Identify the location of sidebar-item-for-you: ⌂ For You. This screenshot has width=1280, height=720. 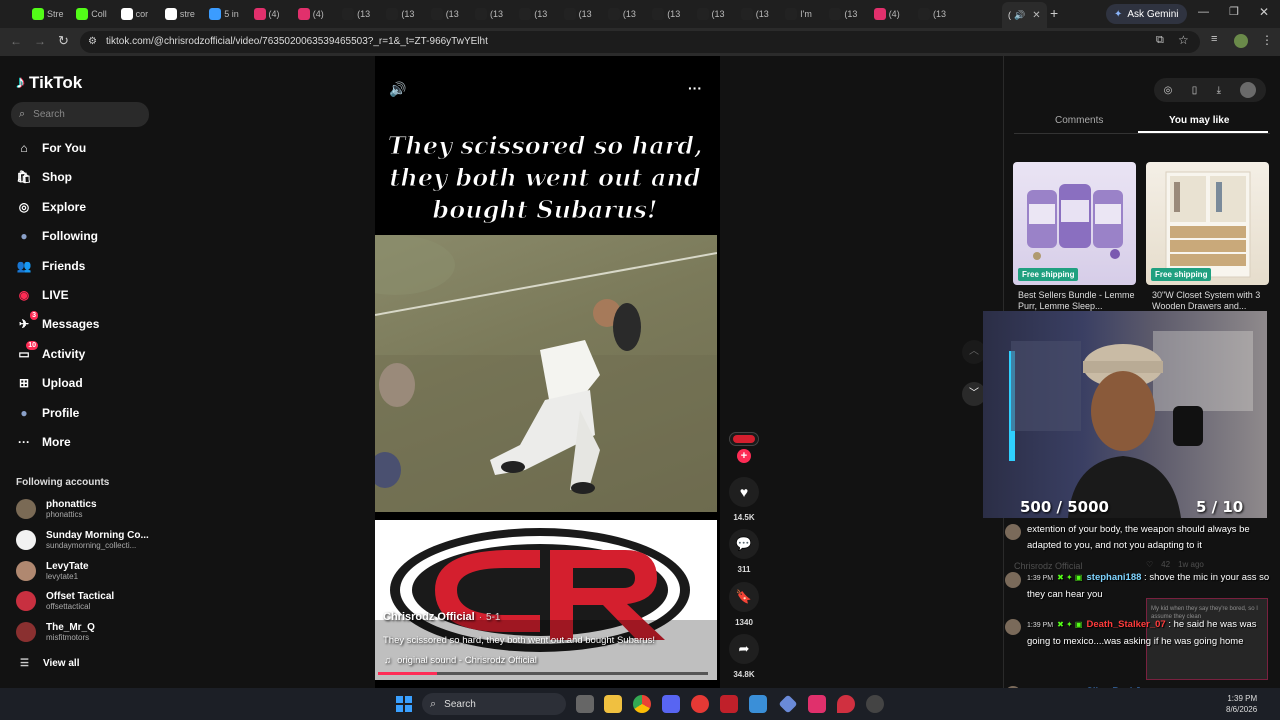
(51, 148).